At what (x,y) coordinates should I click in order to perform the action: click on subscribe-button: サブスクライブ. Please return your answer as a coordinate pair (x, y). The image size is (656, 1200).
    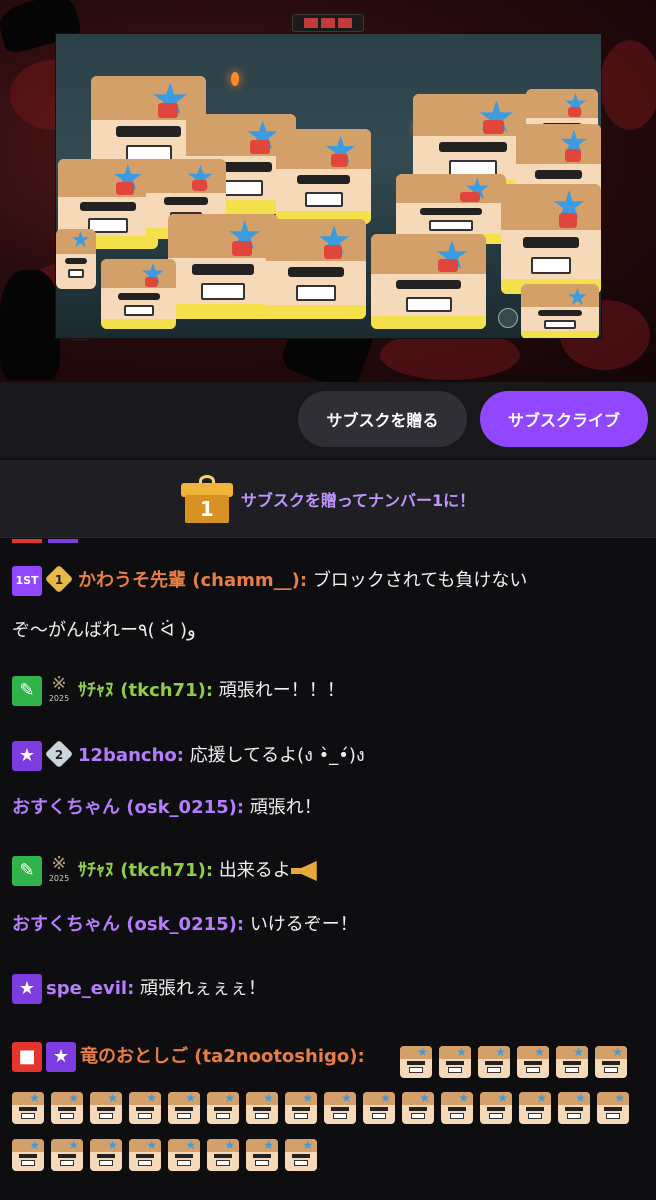
    Looking at the image, I should click on (564, 419).